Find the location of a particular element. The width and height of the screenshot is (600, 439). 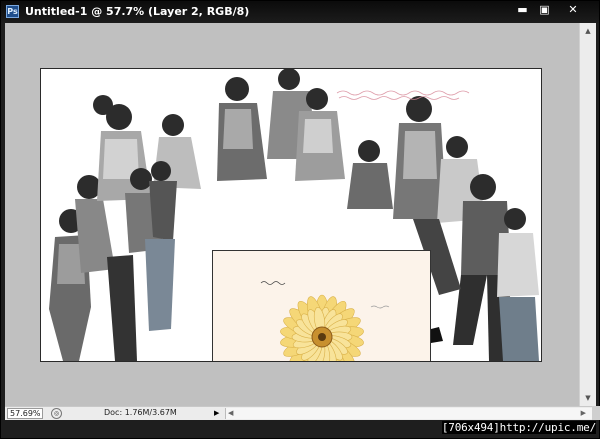

scroll-right-arrow-icon: ▶ is located at coordinates (583, 413).